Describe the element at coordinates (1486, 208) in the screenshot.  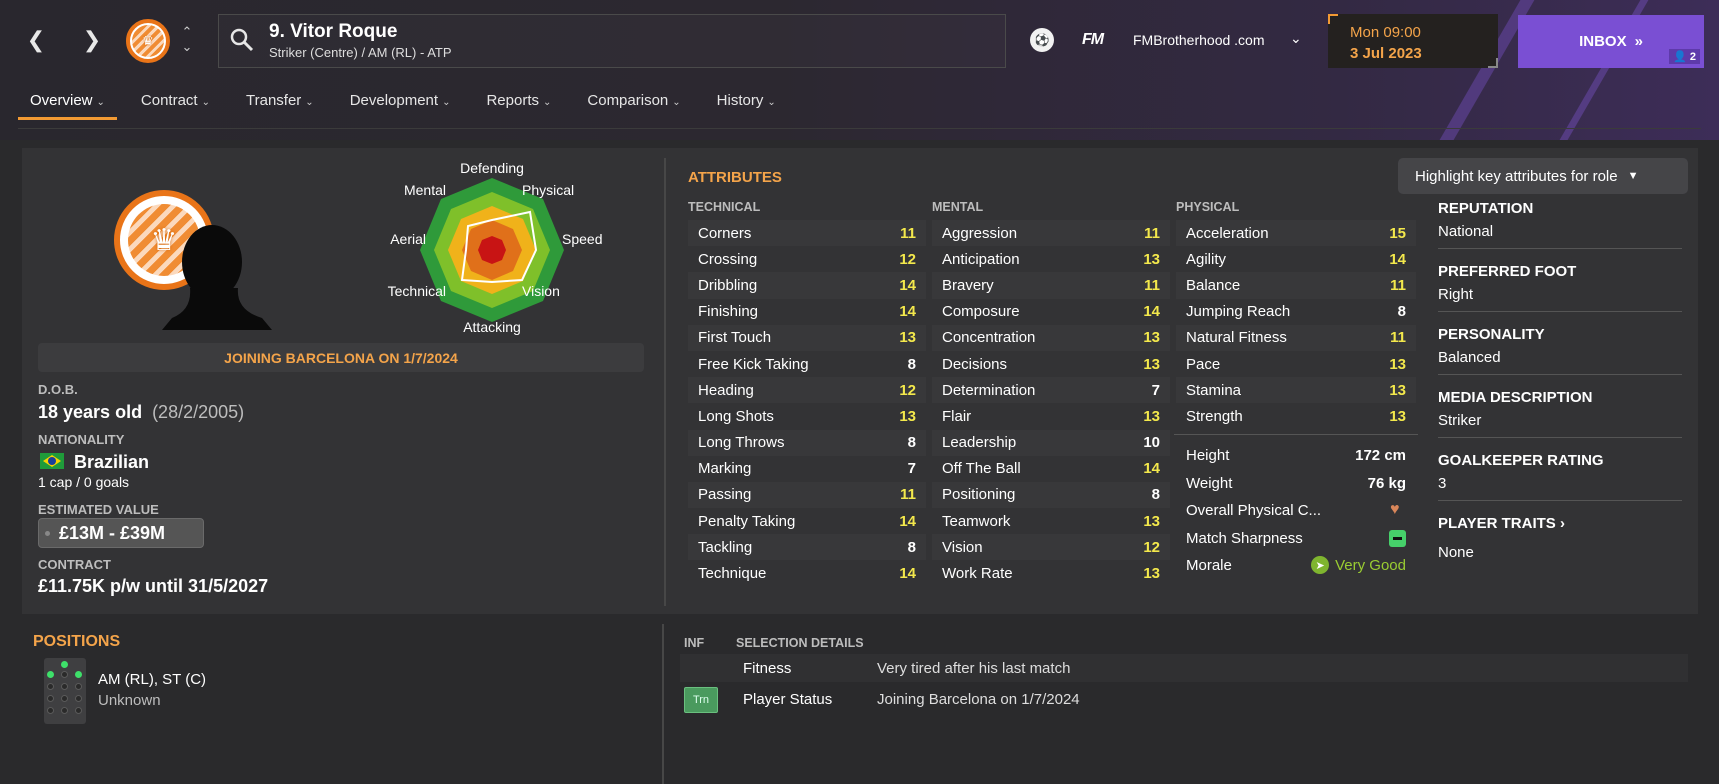
I see `reputation-label: REPUTATION` at that location.